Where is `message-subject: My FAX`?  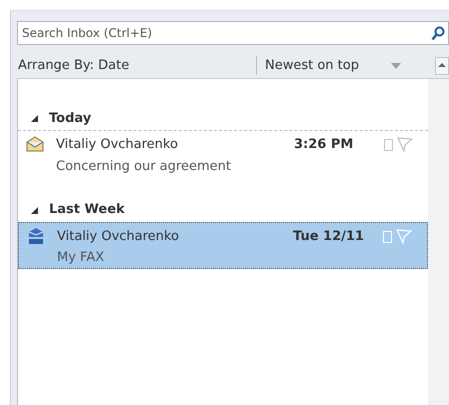
message-subject: My FAX is located at coordinates (81, 257).